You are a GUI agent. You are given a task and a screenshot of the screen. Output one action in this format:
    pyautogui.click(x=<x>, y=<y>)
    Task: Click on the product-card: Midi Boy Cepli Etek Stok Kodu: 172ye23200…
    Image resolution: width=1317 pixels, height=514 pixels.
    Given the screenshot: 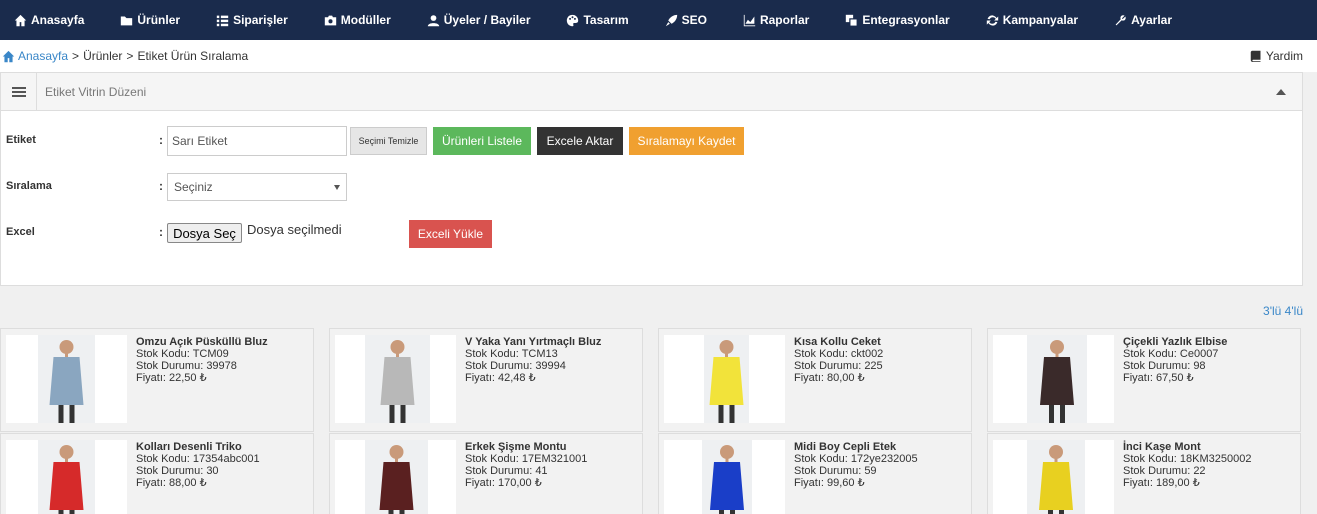 What is the action you would take?
    pyautogui.click(x=815, y=473)
    